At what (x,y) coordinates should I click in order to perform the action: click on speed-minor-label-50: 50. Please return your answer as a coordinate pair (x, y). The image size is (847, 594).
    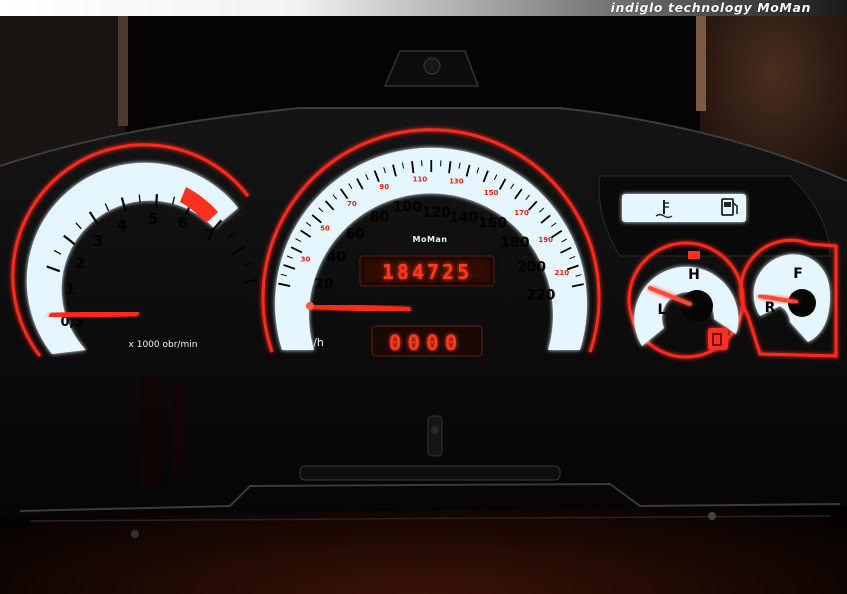
    Looking at the image, I should click on (325, 229).